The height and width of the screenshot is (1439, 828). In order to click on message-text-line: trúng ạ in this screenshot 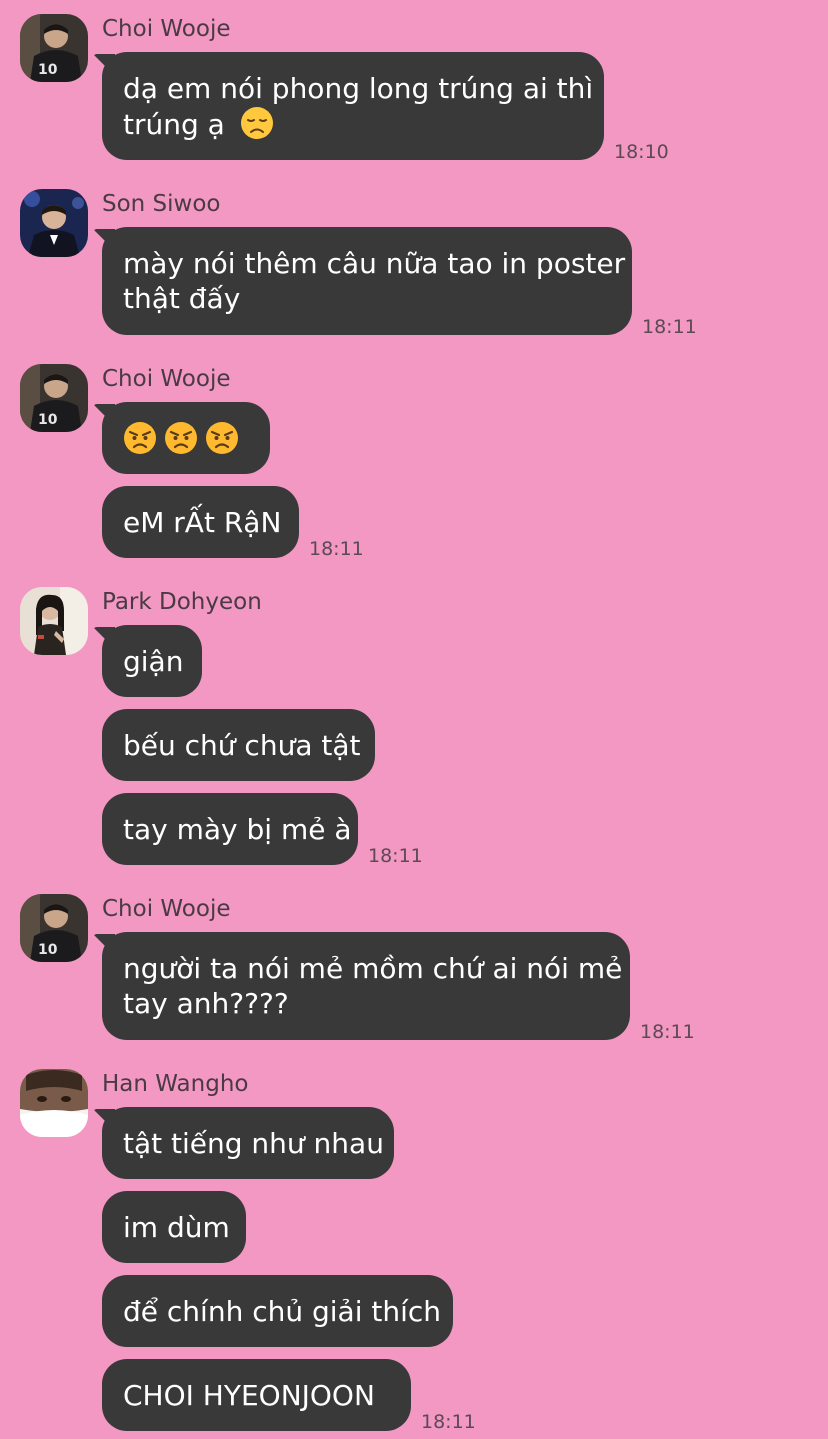, I will do `click(353, 124)`.